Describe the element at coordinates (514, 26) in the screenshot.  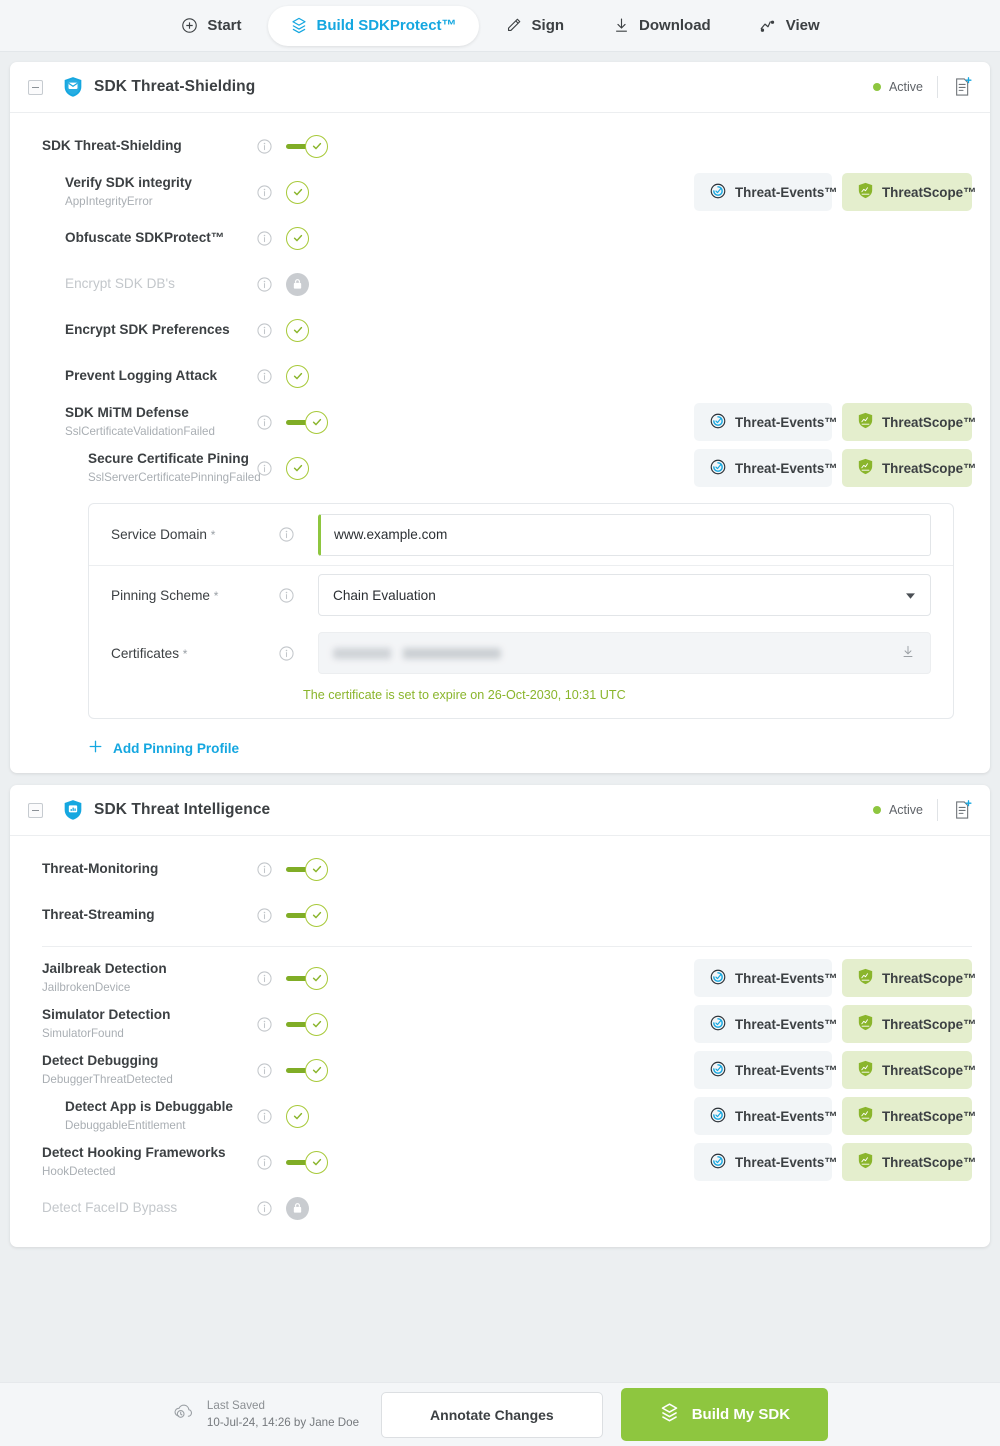
I see `pen-icon` at that location.